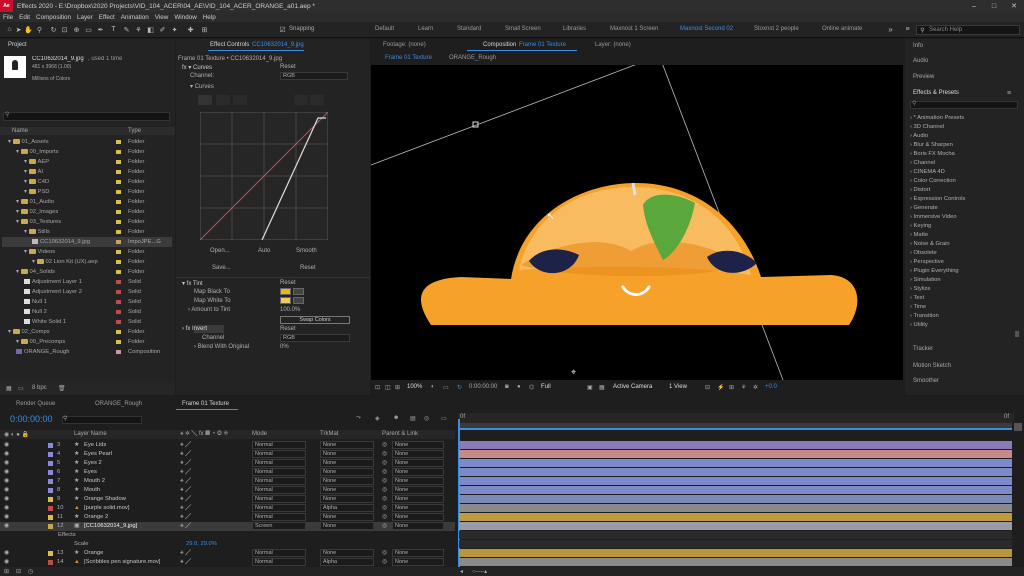 The image size is (1024, 576). I want to click on menu-edit: Edit, so click(24, 17).